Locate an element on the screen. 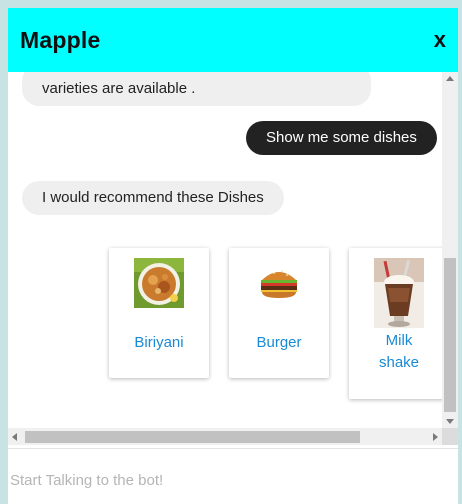 The width and height of the screenshot is (462, 504). scroll-right-arrow-icon is located at coordinates (435, 437).